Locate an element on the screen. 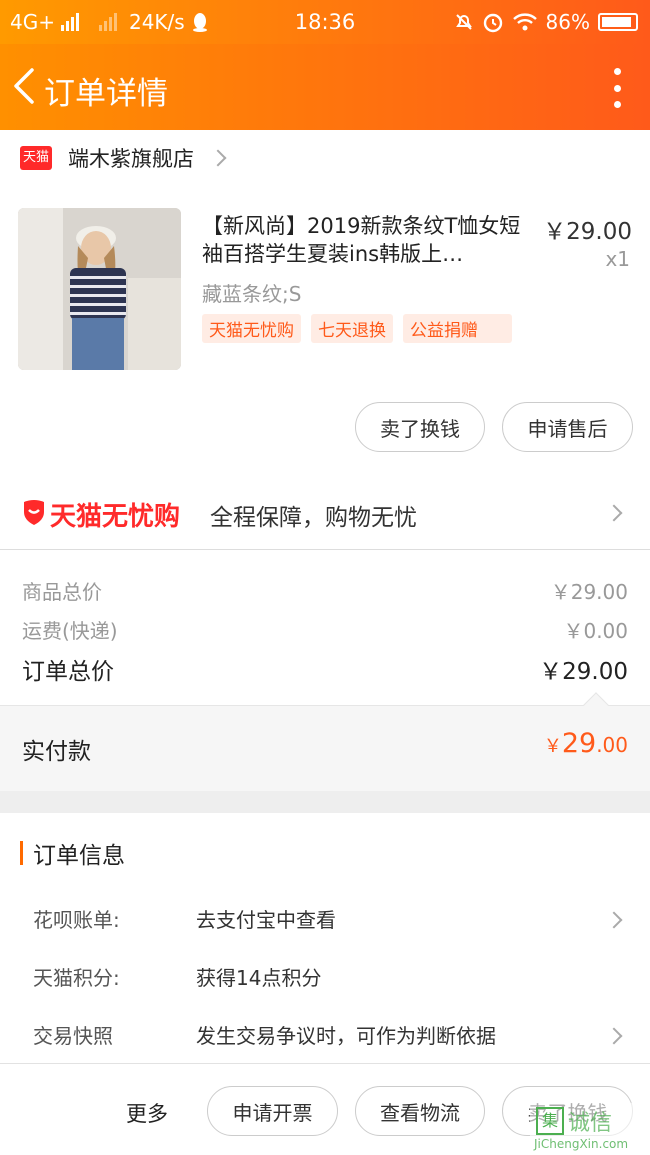 The image size is (650, 1155). paid-decimal: .00 is located at coordinates (612, 745).